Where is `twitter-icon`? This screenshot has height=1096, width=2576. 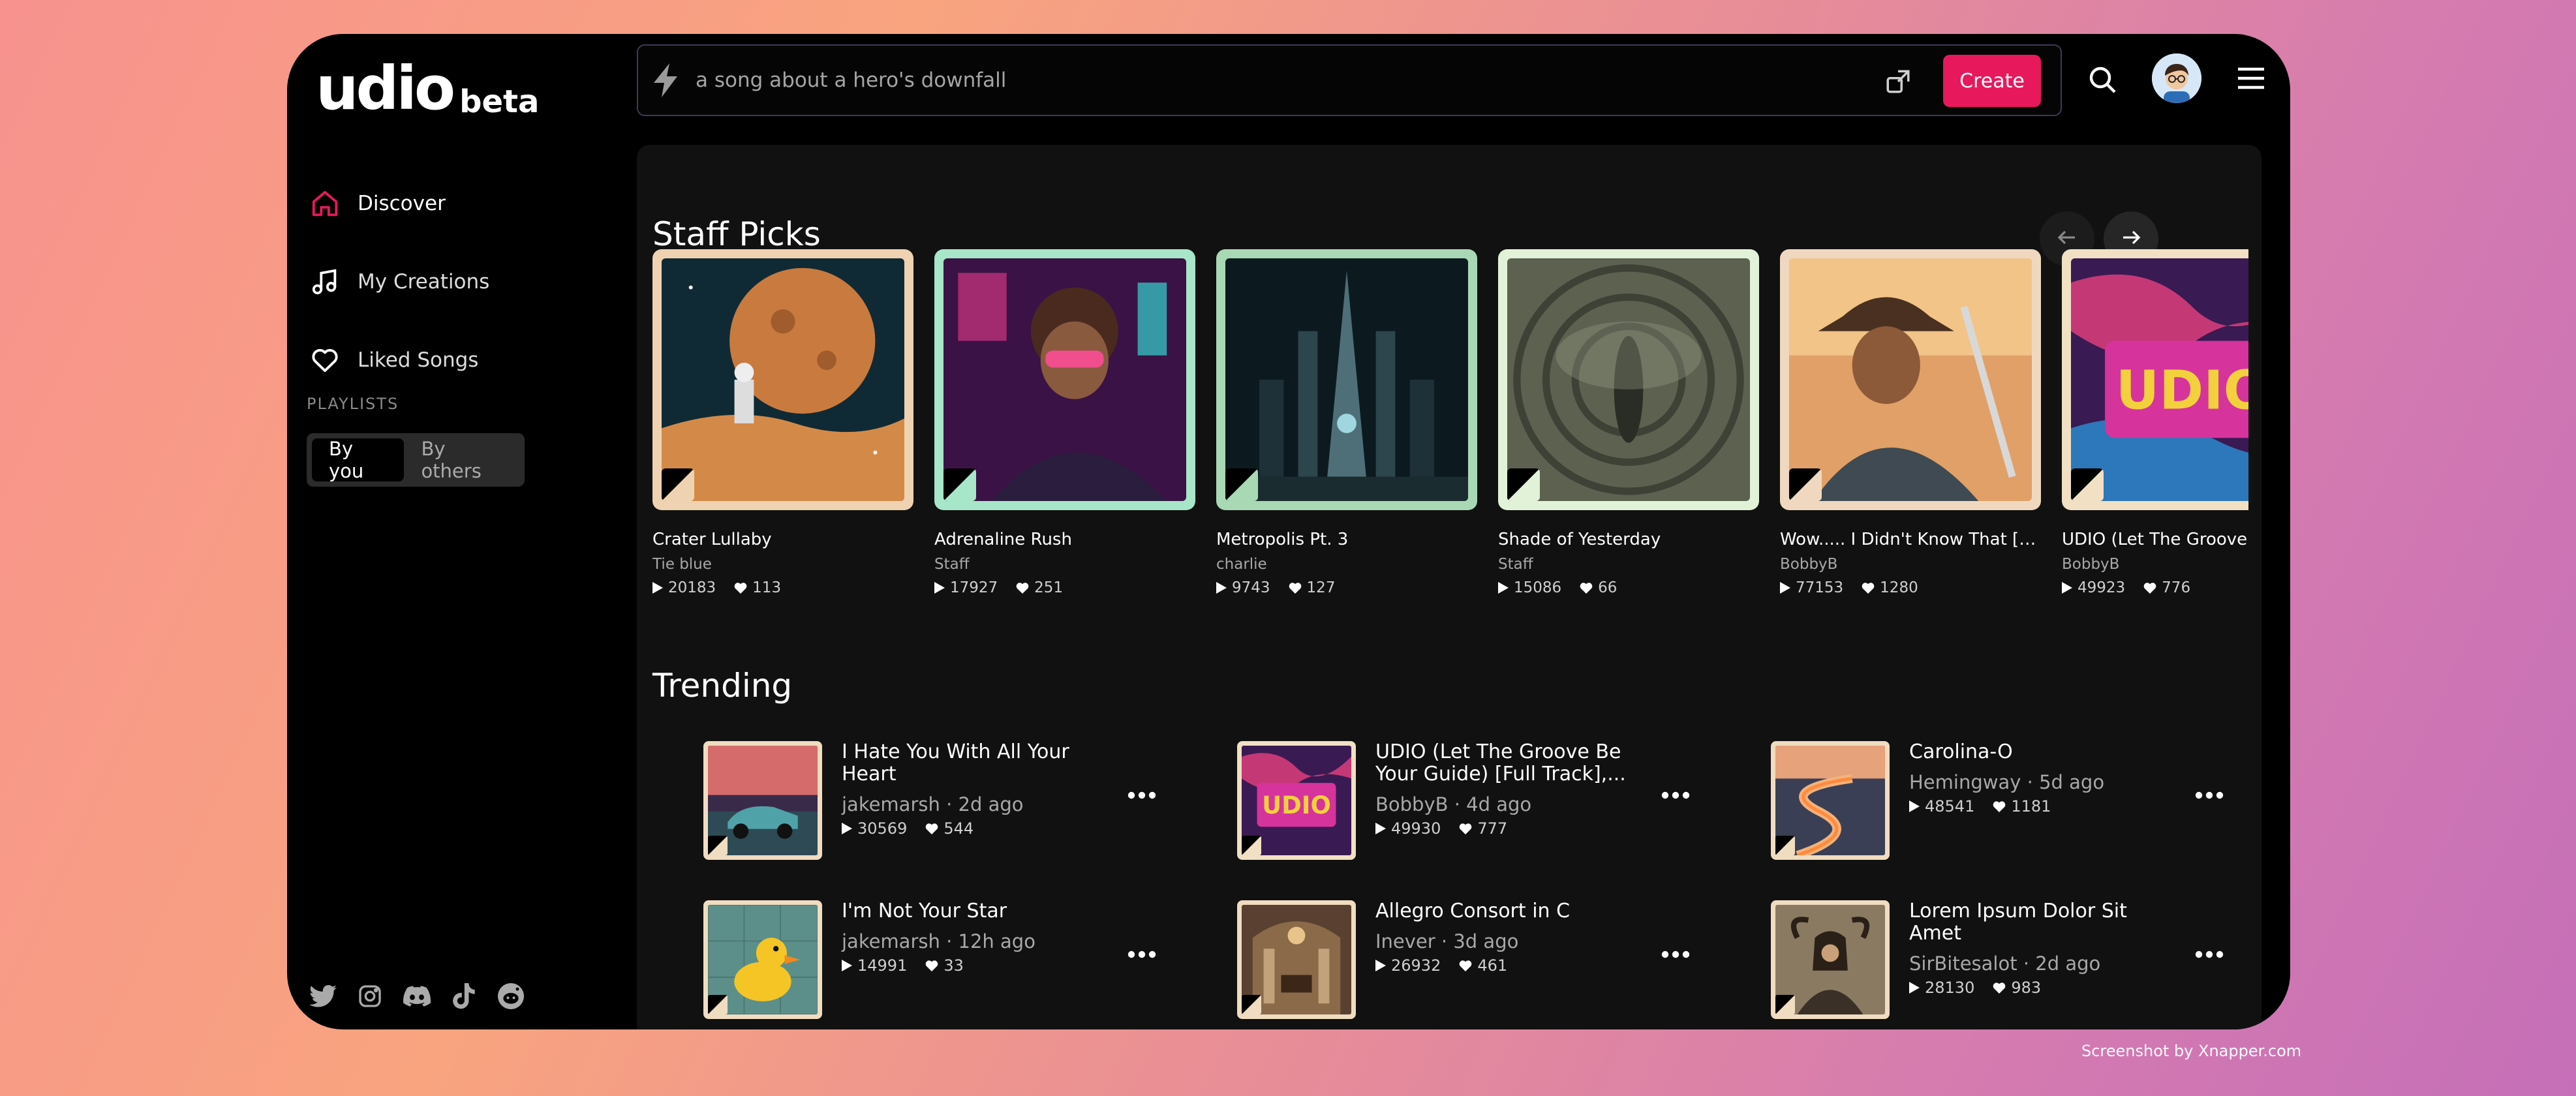
twitter-icon is located at coordinates (323, 996).